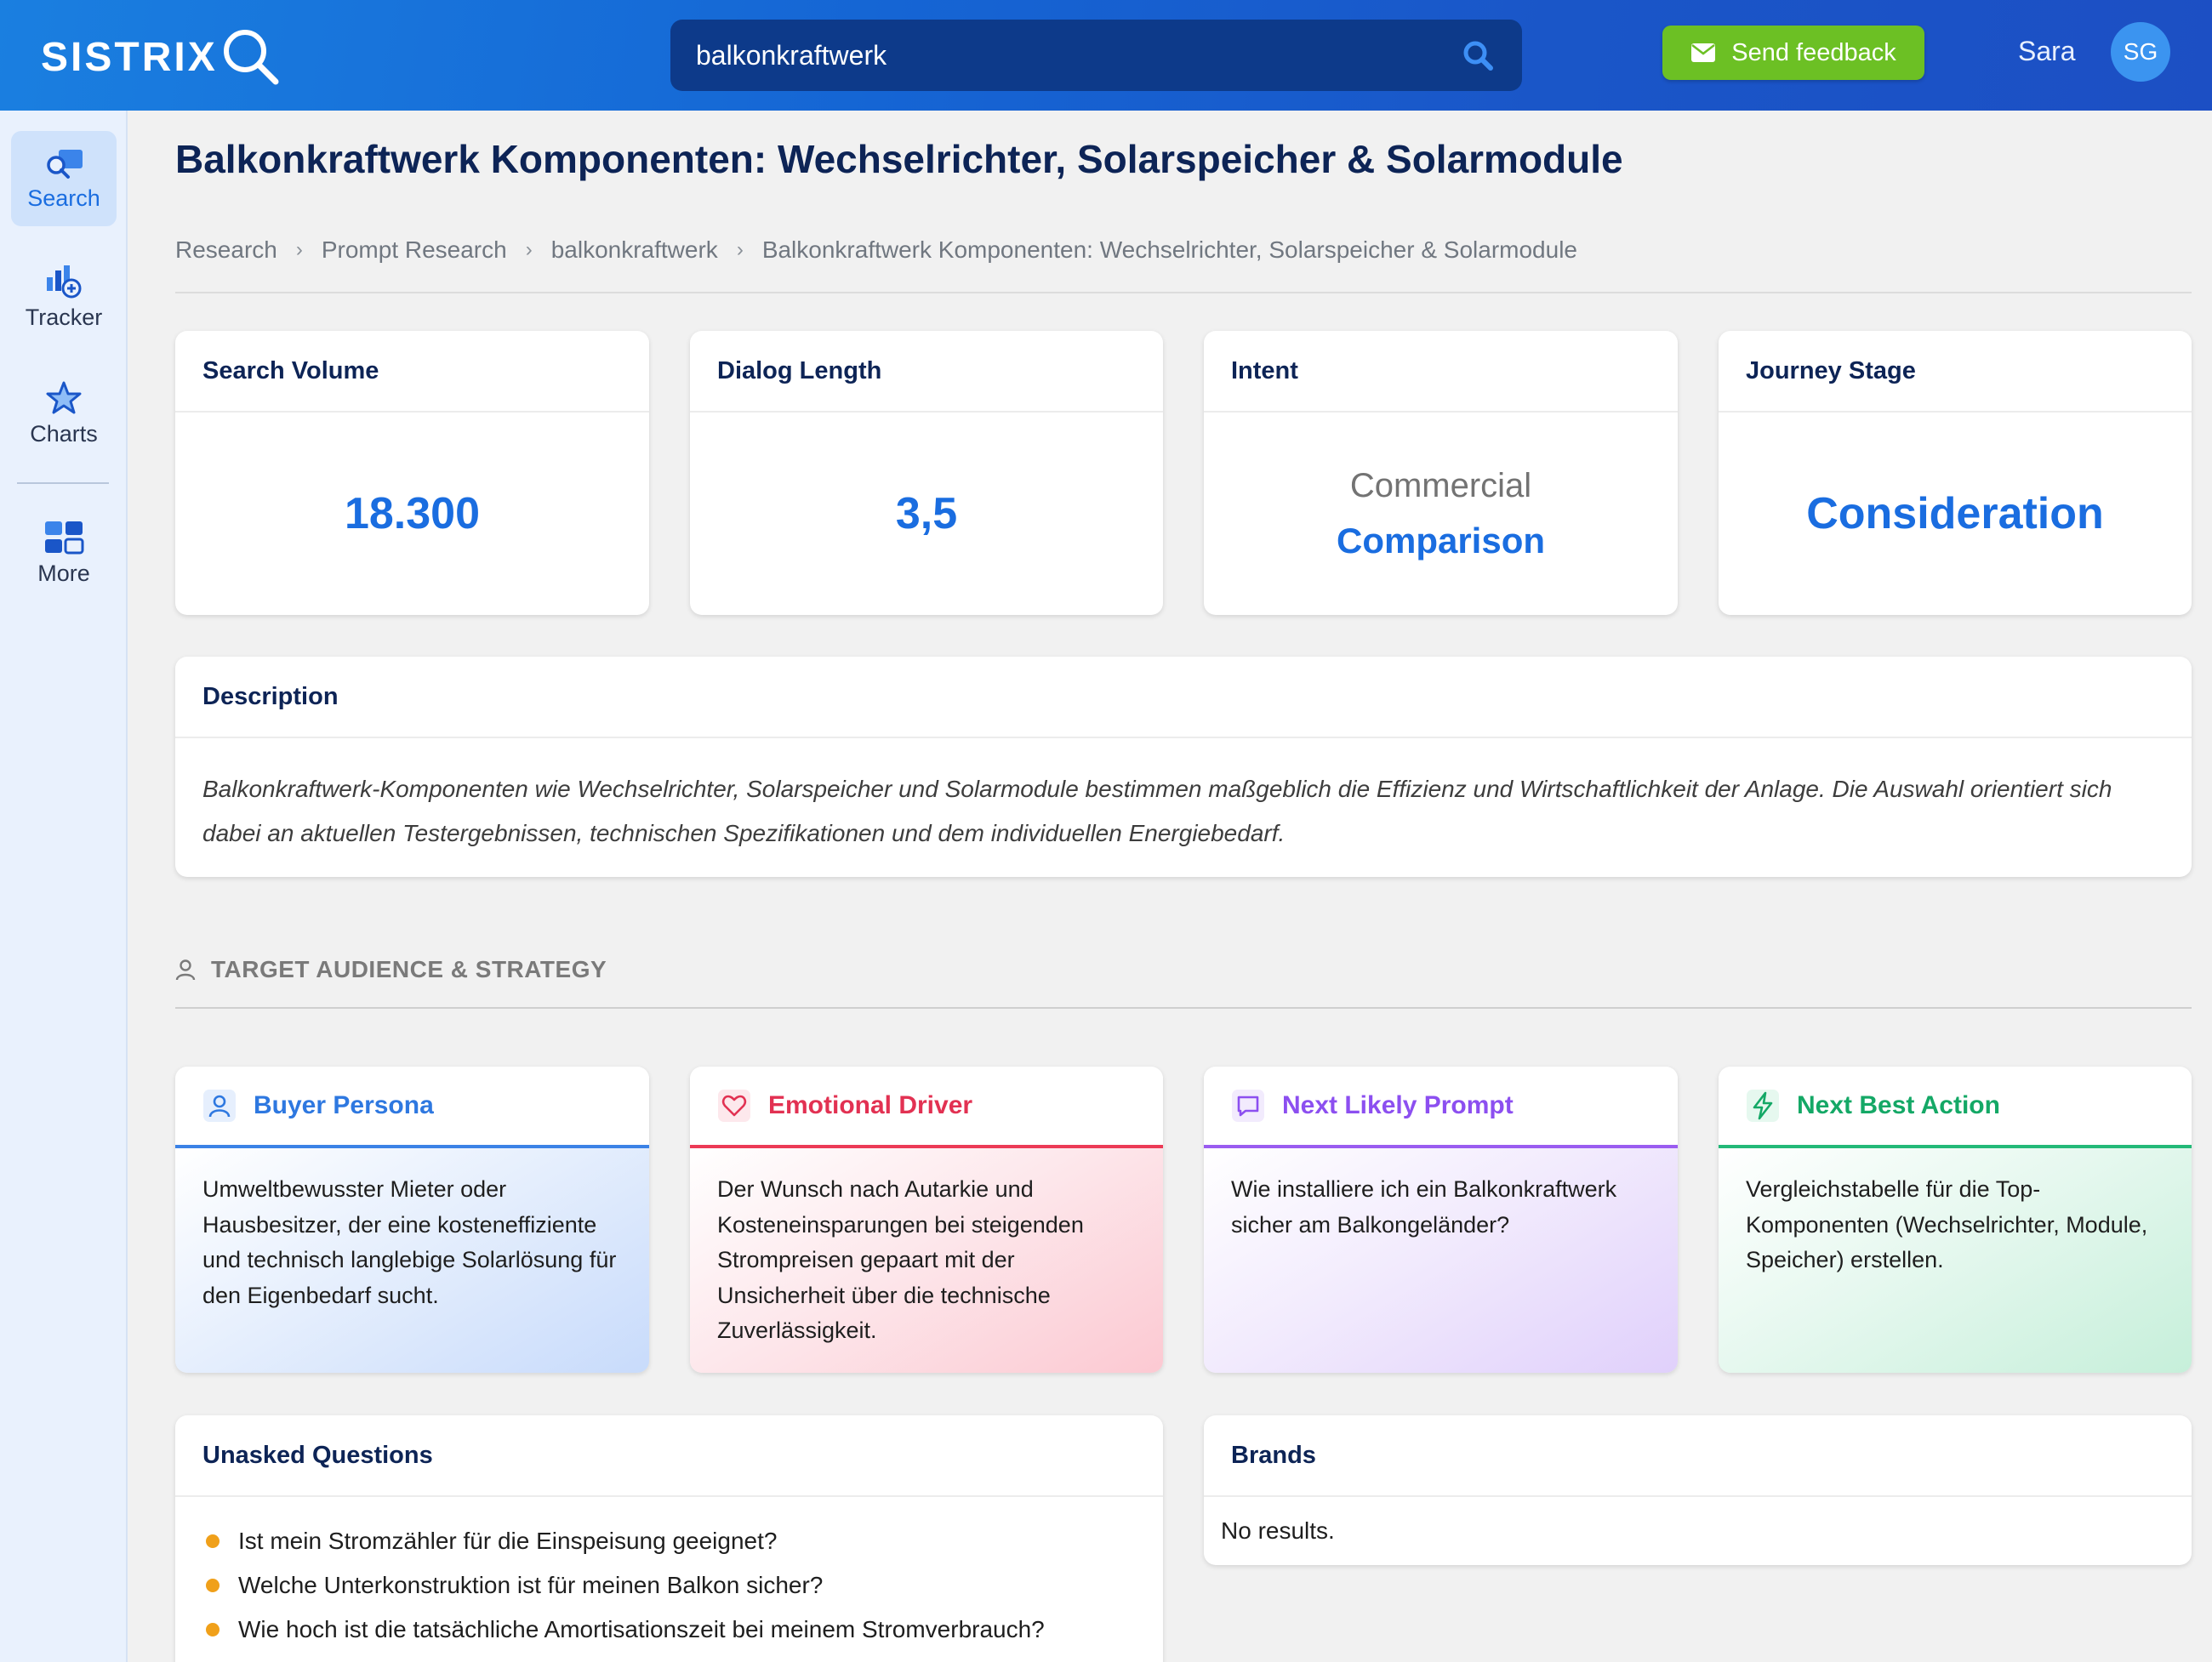 The width and height of the screenshot is (2212, 1662). Describe the element at coordinates (1278, 1530) in the screenshot. I see `brands-empty-text: No results.` at that location.